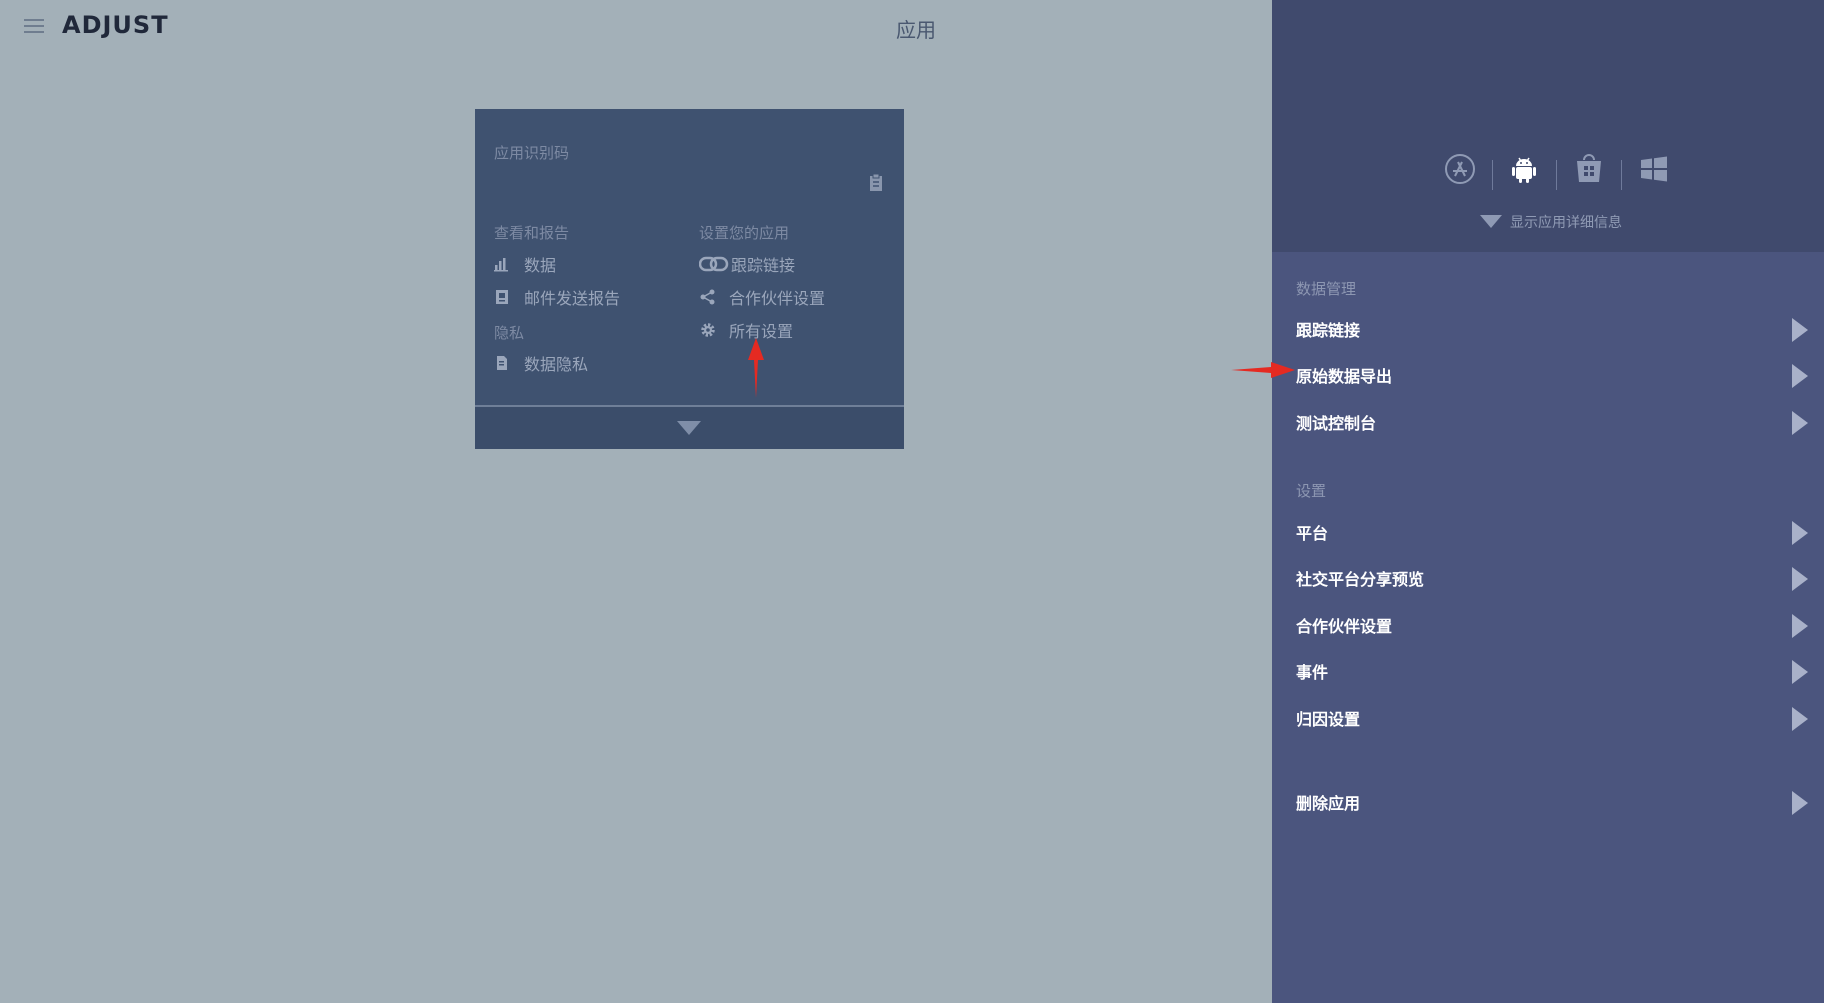  Describe the element at coordinates (532, 153) in the screenshot. I see `app-id-label: 应用识别码` at that location.